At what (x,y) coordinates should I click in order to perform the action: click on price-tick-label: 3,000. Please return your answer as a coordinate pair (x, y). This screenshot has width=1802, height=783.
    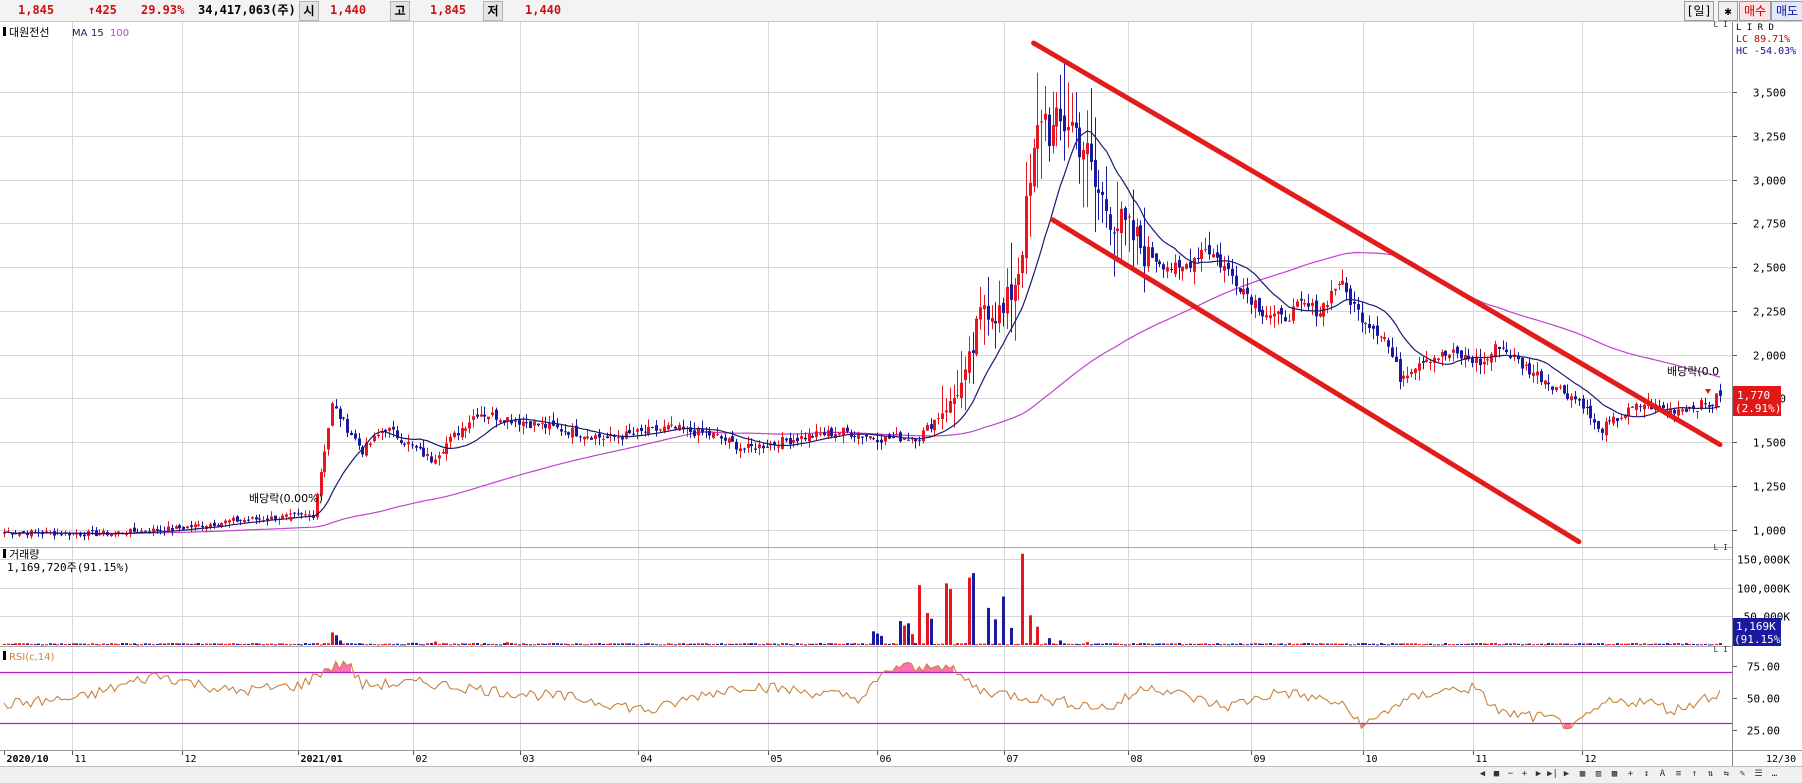
    Looking at the image, I should click on (1769, 181).